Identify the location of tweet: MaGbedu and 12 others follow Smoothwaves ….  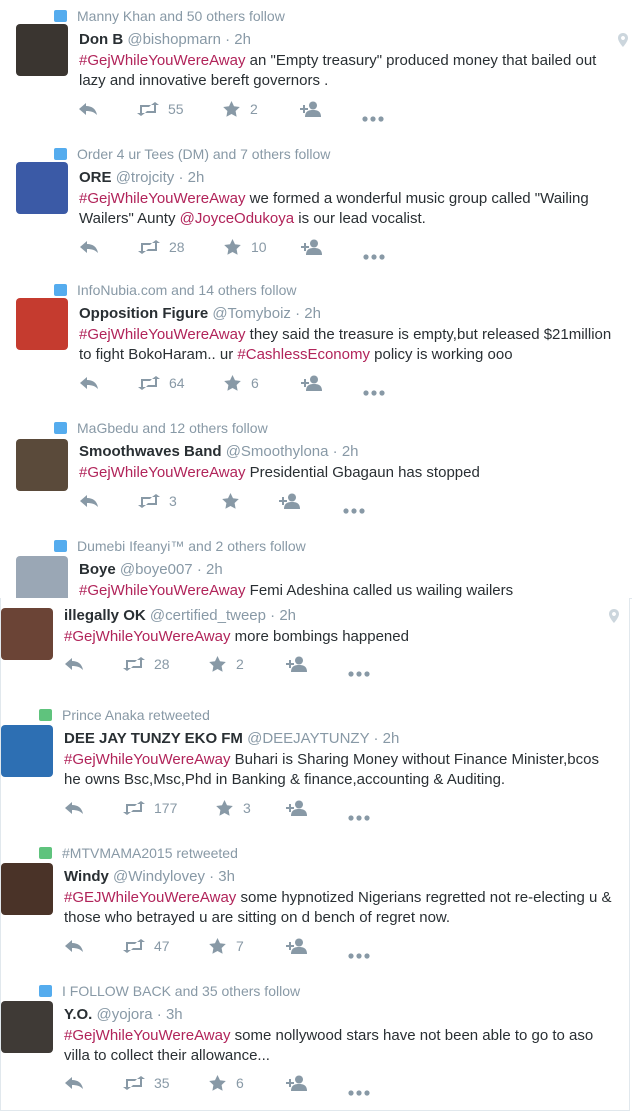
(316, 462).